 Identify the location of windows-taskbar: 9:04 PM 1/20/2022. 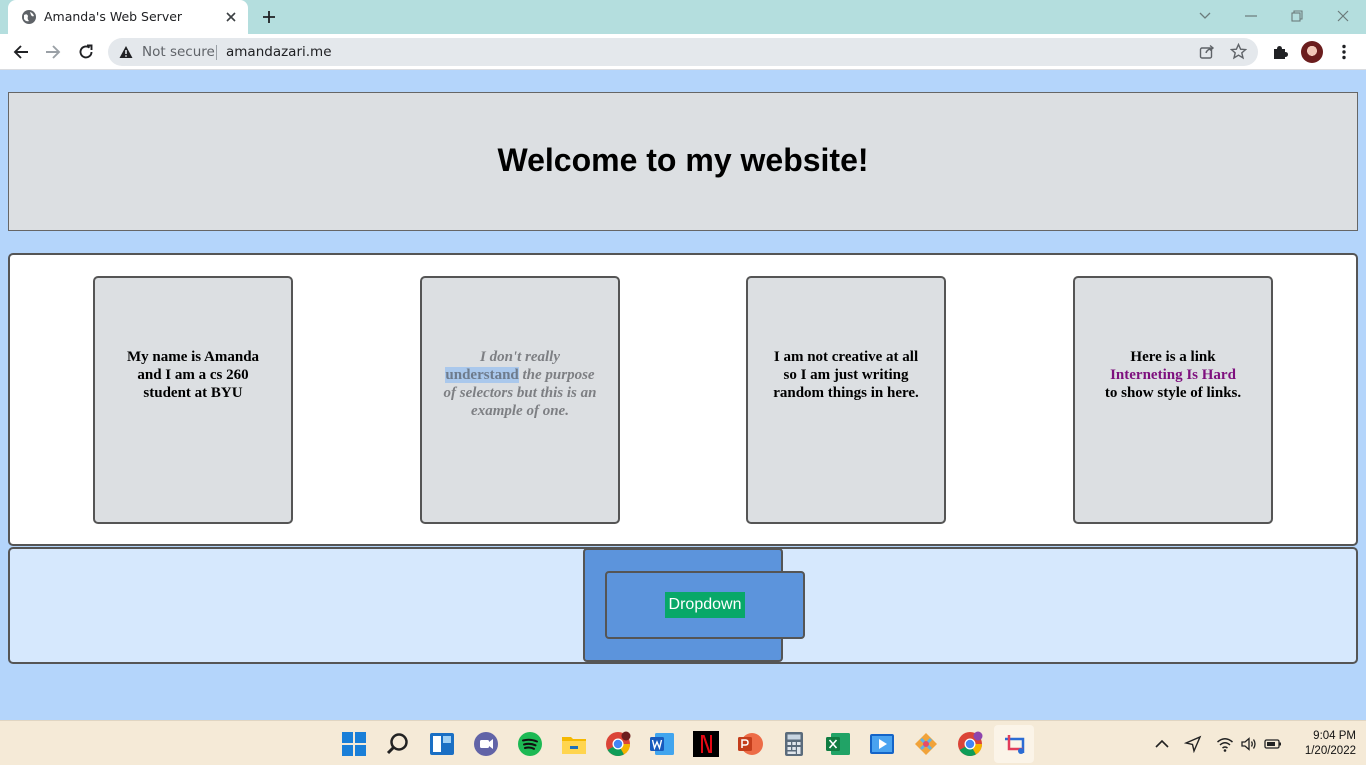
(683, 742).